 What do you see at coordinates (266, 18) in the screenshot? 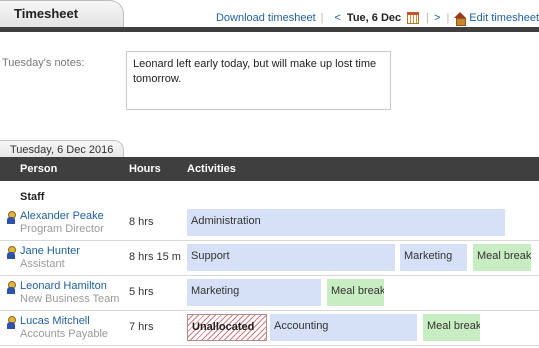
I see `download-timesheet-link: Download timesheet` at bounding box center [266, 18].